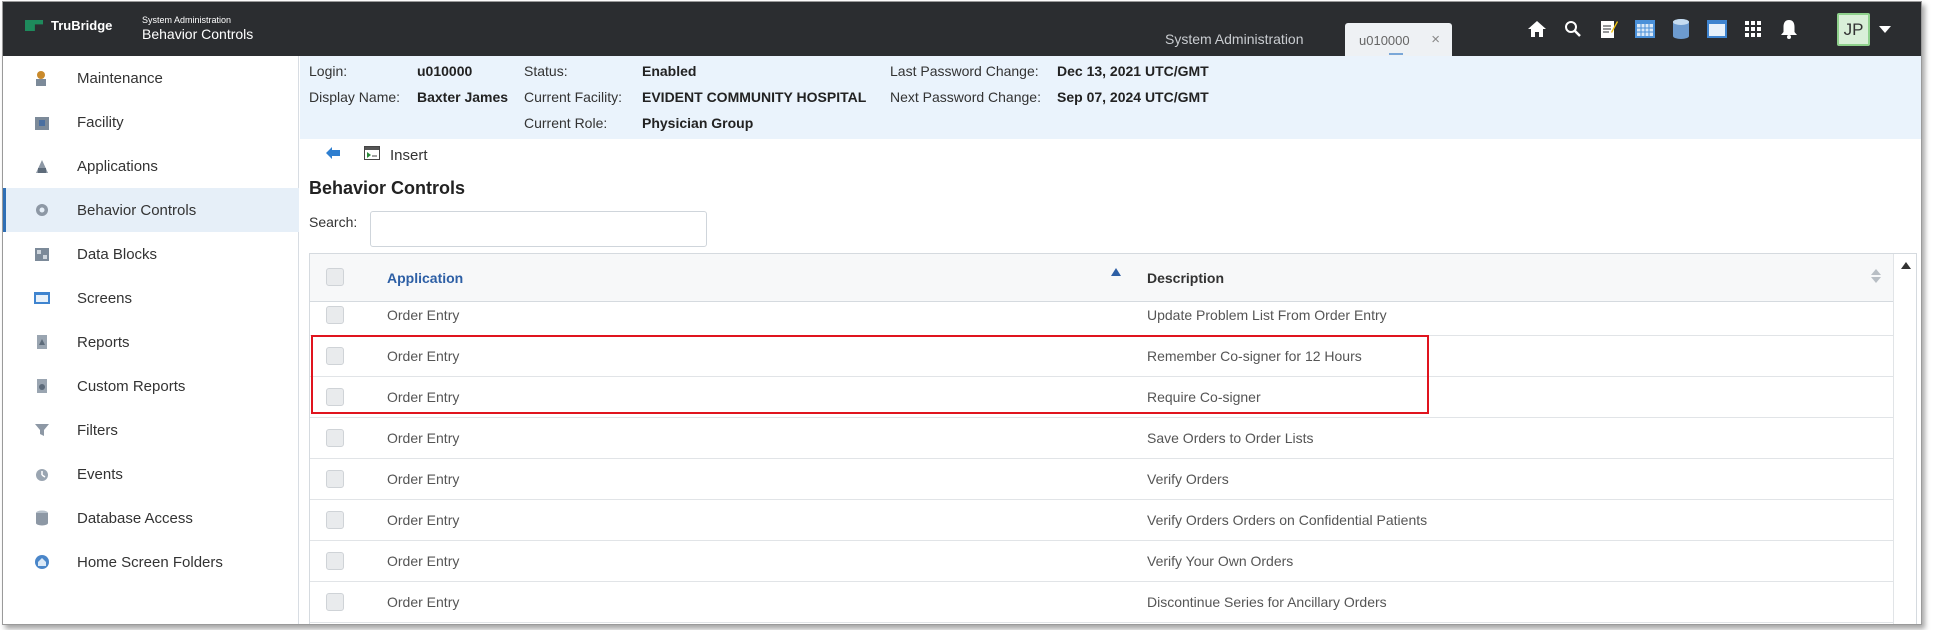 Image resolution: width=1933 pixels, height=630 pixels. Describe the element at coordinates (1906, 265) in the screenshot. I see `scroll-up-icon` at that location.